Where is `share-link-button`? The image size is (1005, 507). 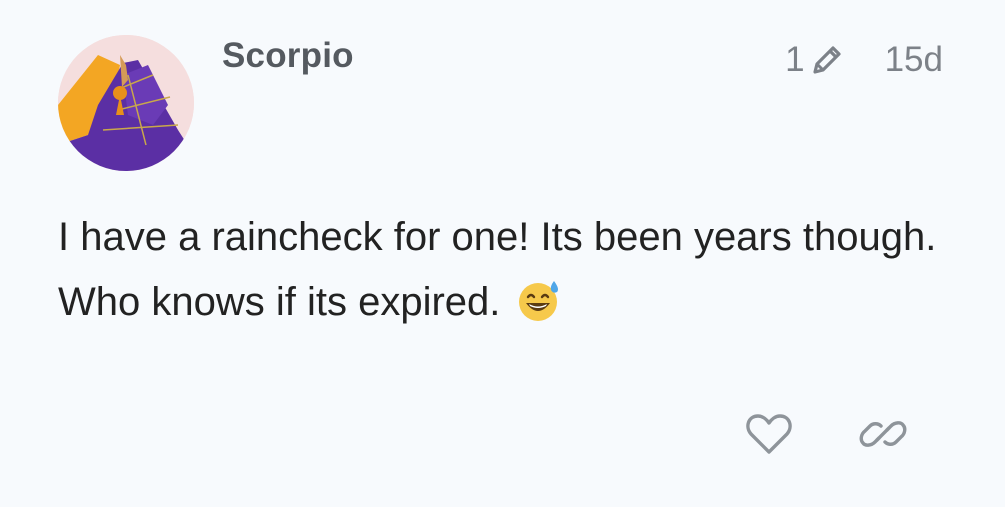 share-link-button is located at coordinates (883, 435).